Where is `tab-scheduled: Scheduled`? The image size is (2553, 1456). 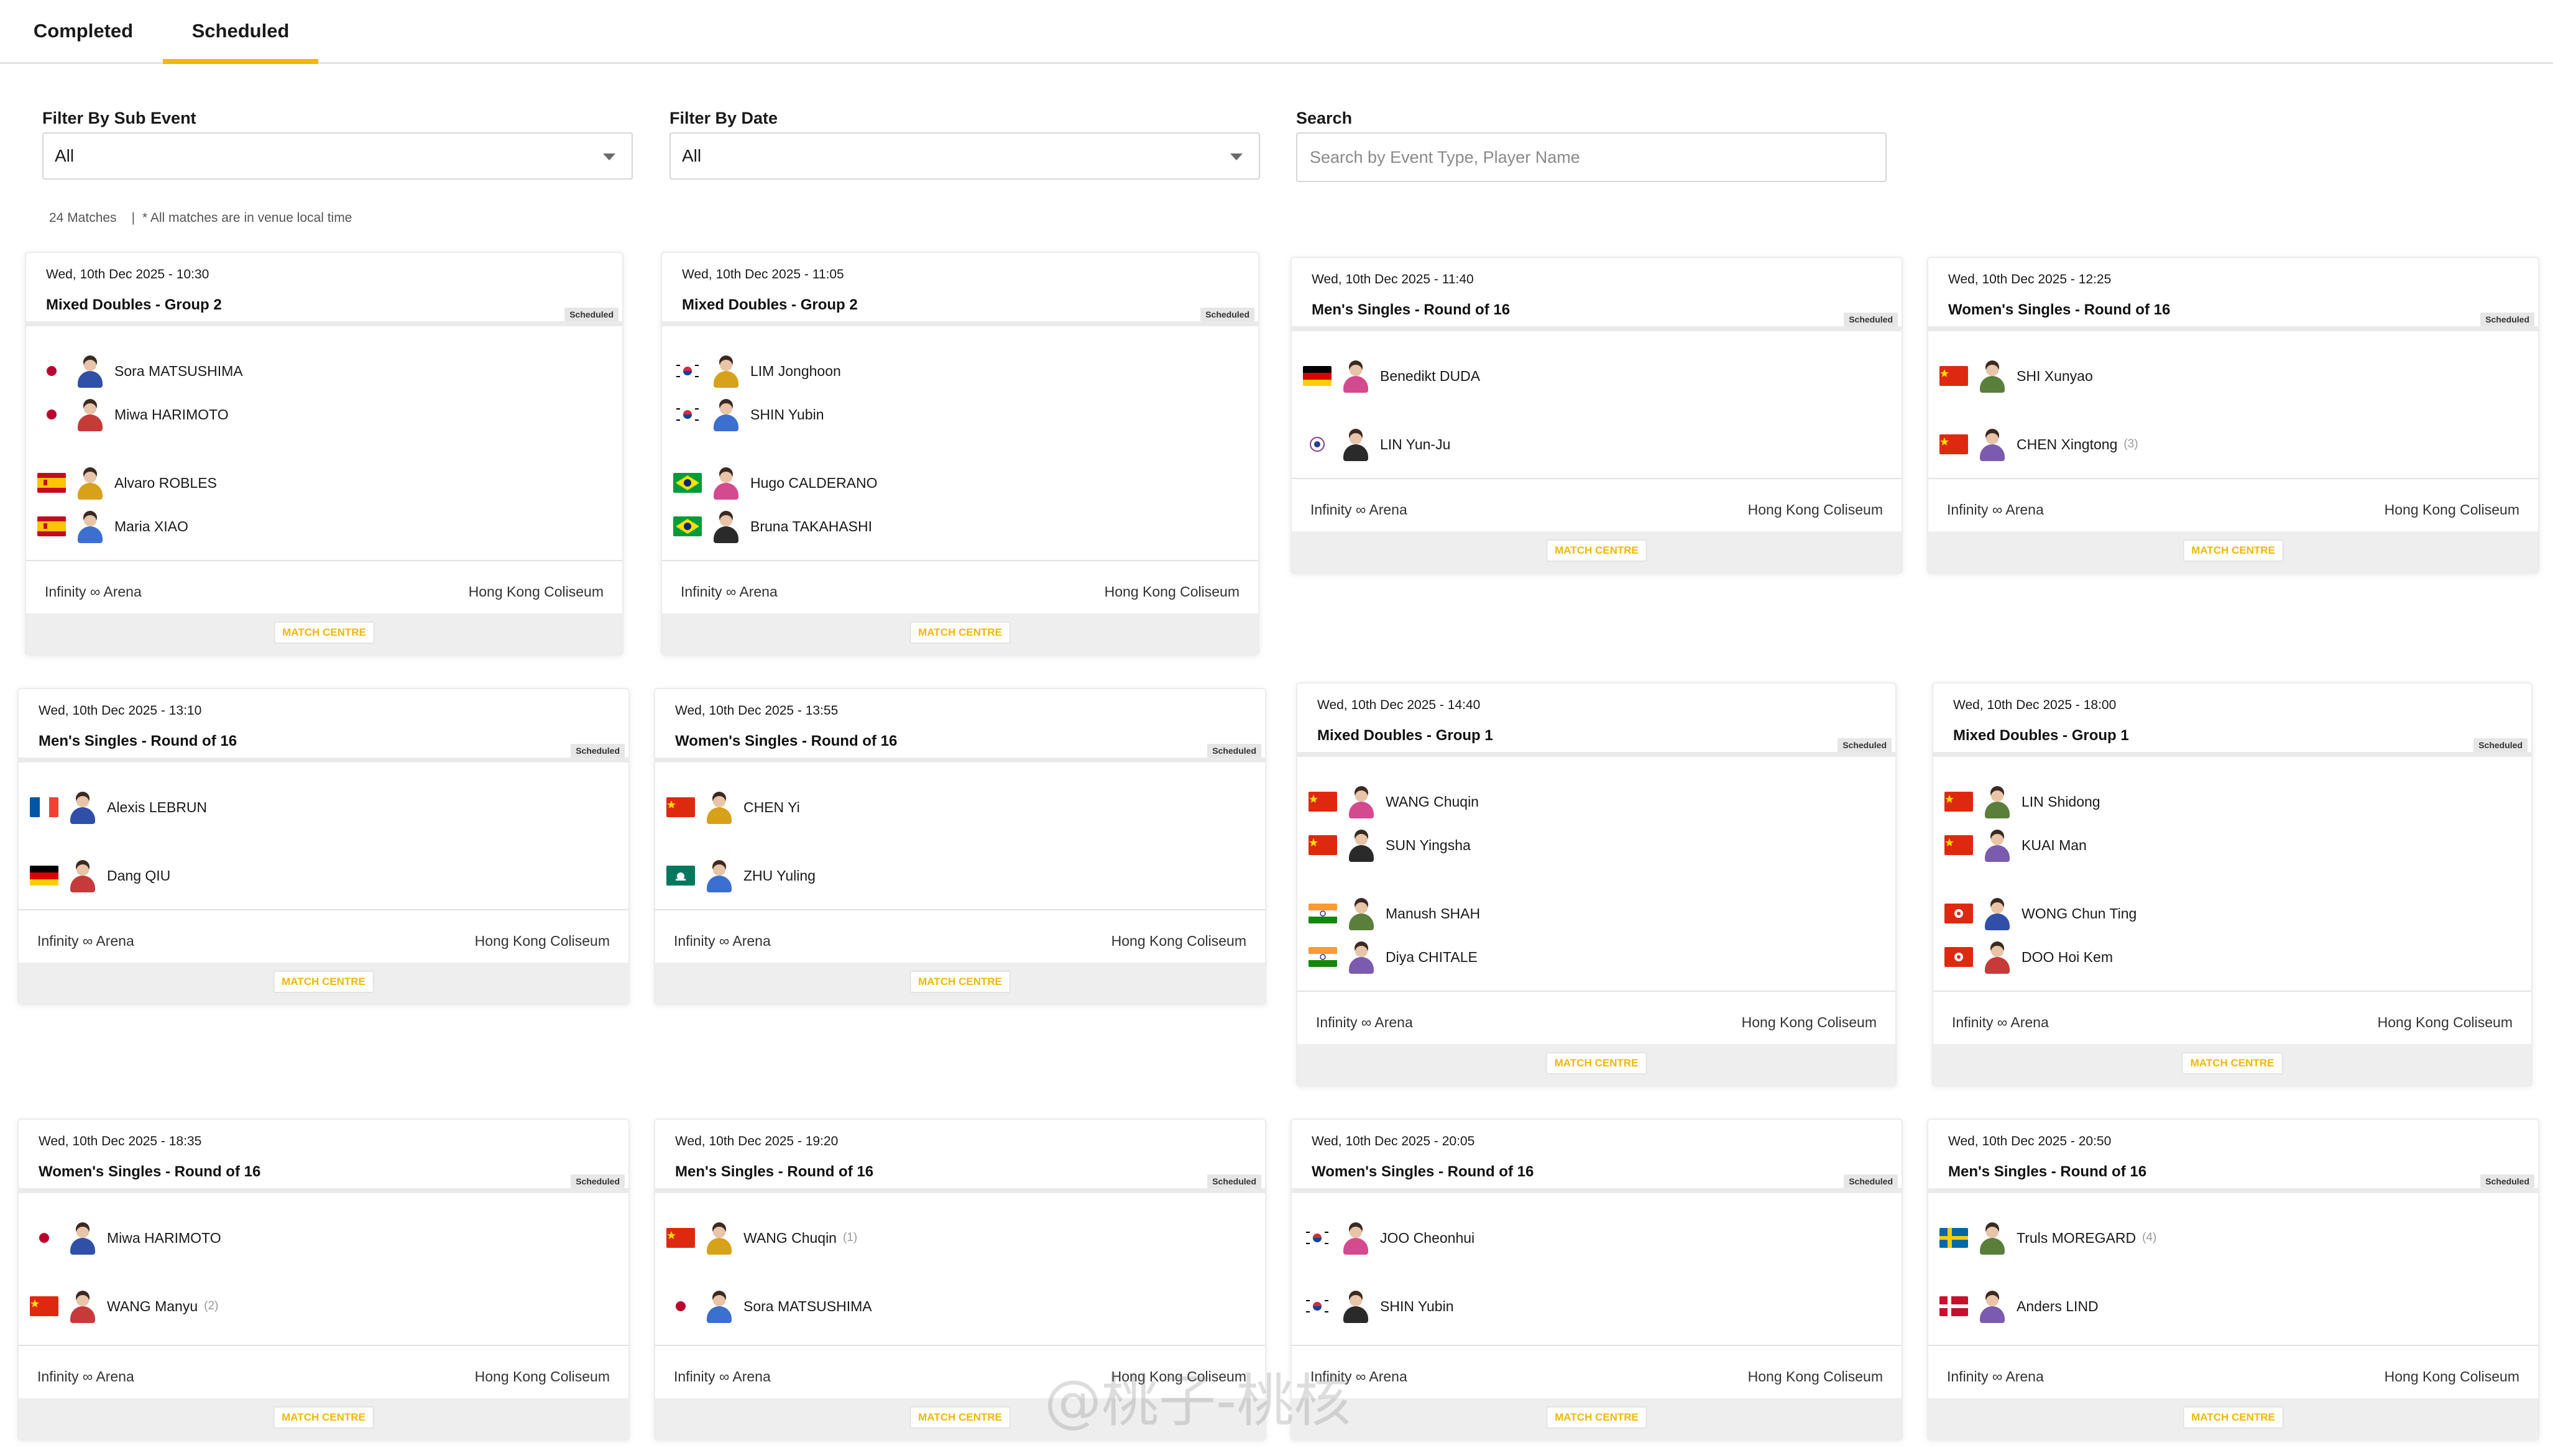 tab-scheduled: Scheduled is located at coordinates (240, 32).